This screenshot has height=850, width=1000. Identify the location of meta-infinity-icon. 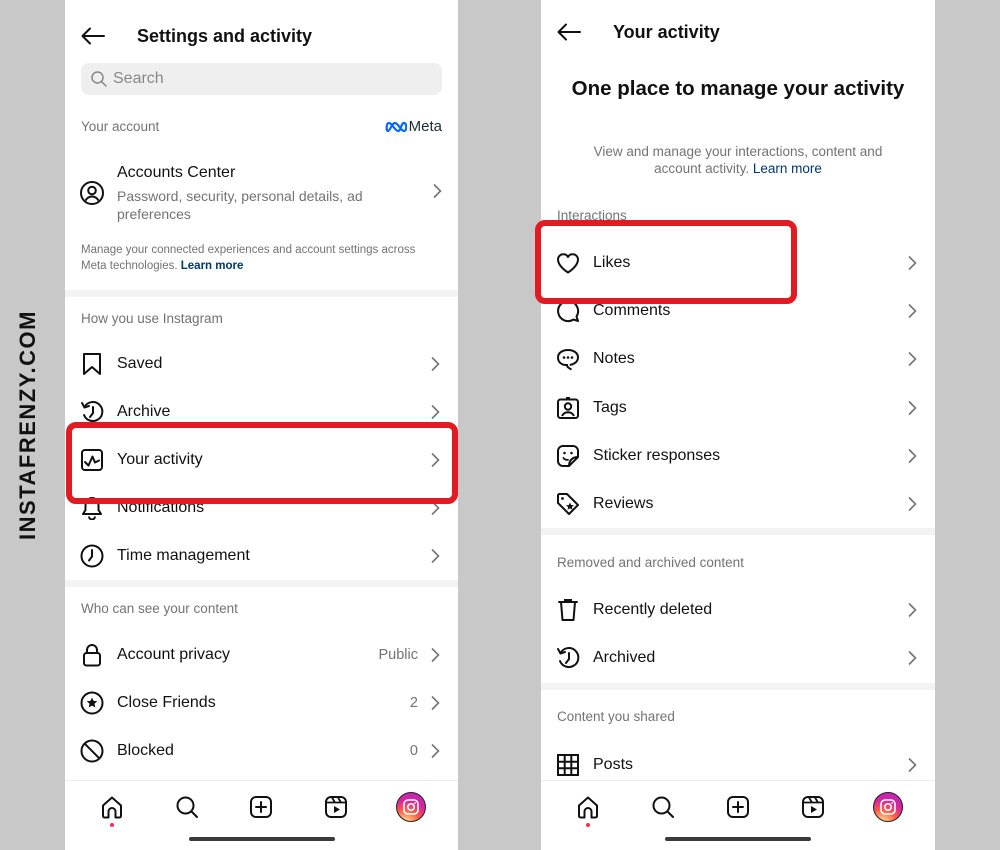
(396, 127).